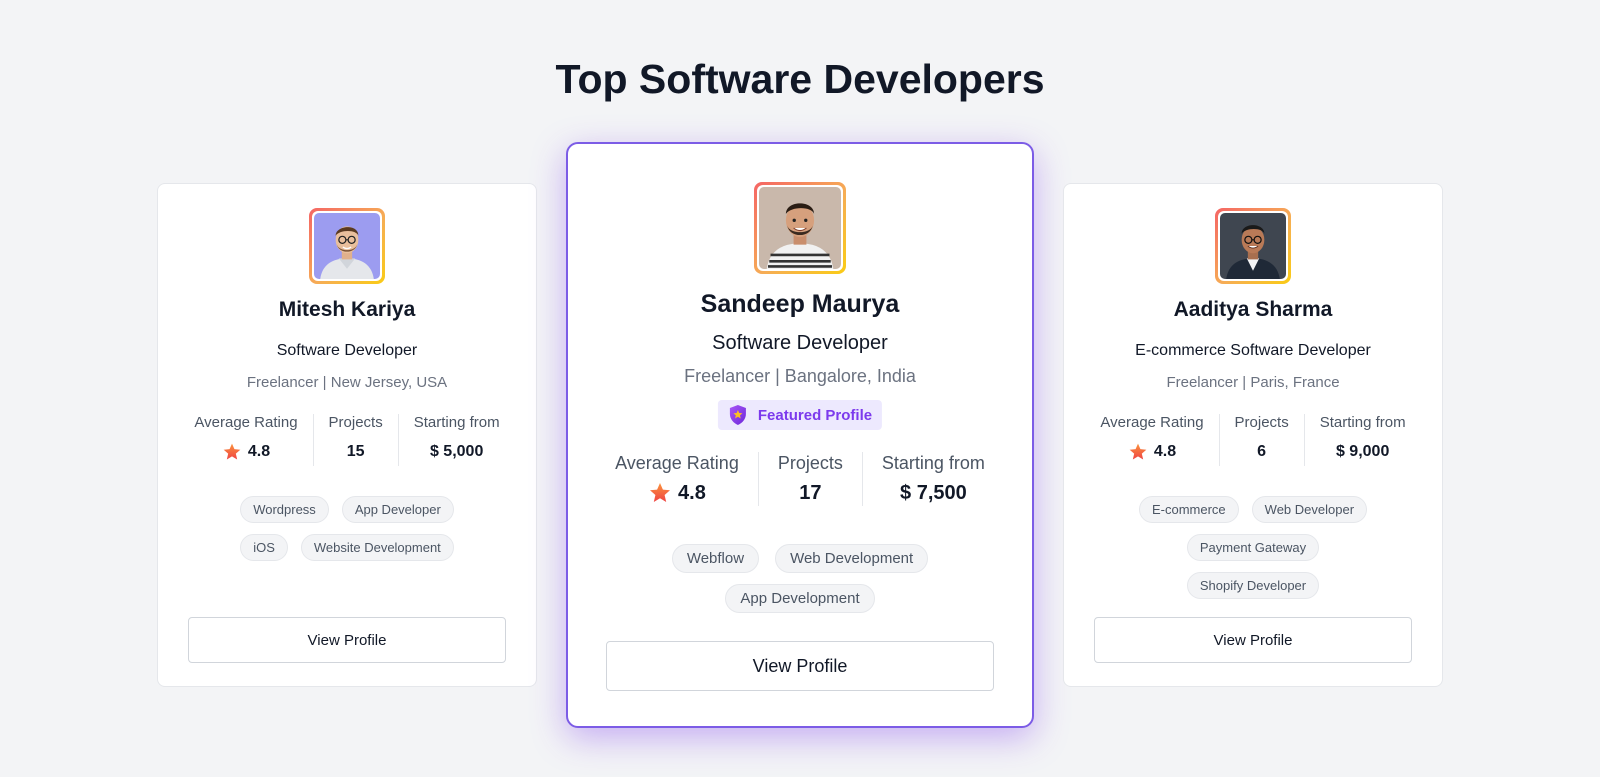 The height and width of the screenshot is (777, 1600). I want to click on skill-tag: App Development, so click(800, 598).